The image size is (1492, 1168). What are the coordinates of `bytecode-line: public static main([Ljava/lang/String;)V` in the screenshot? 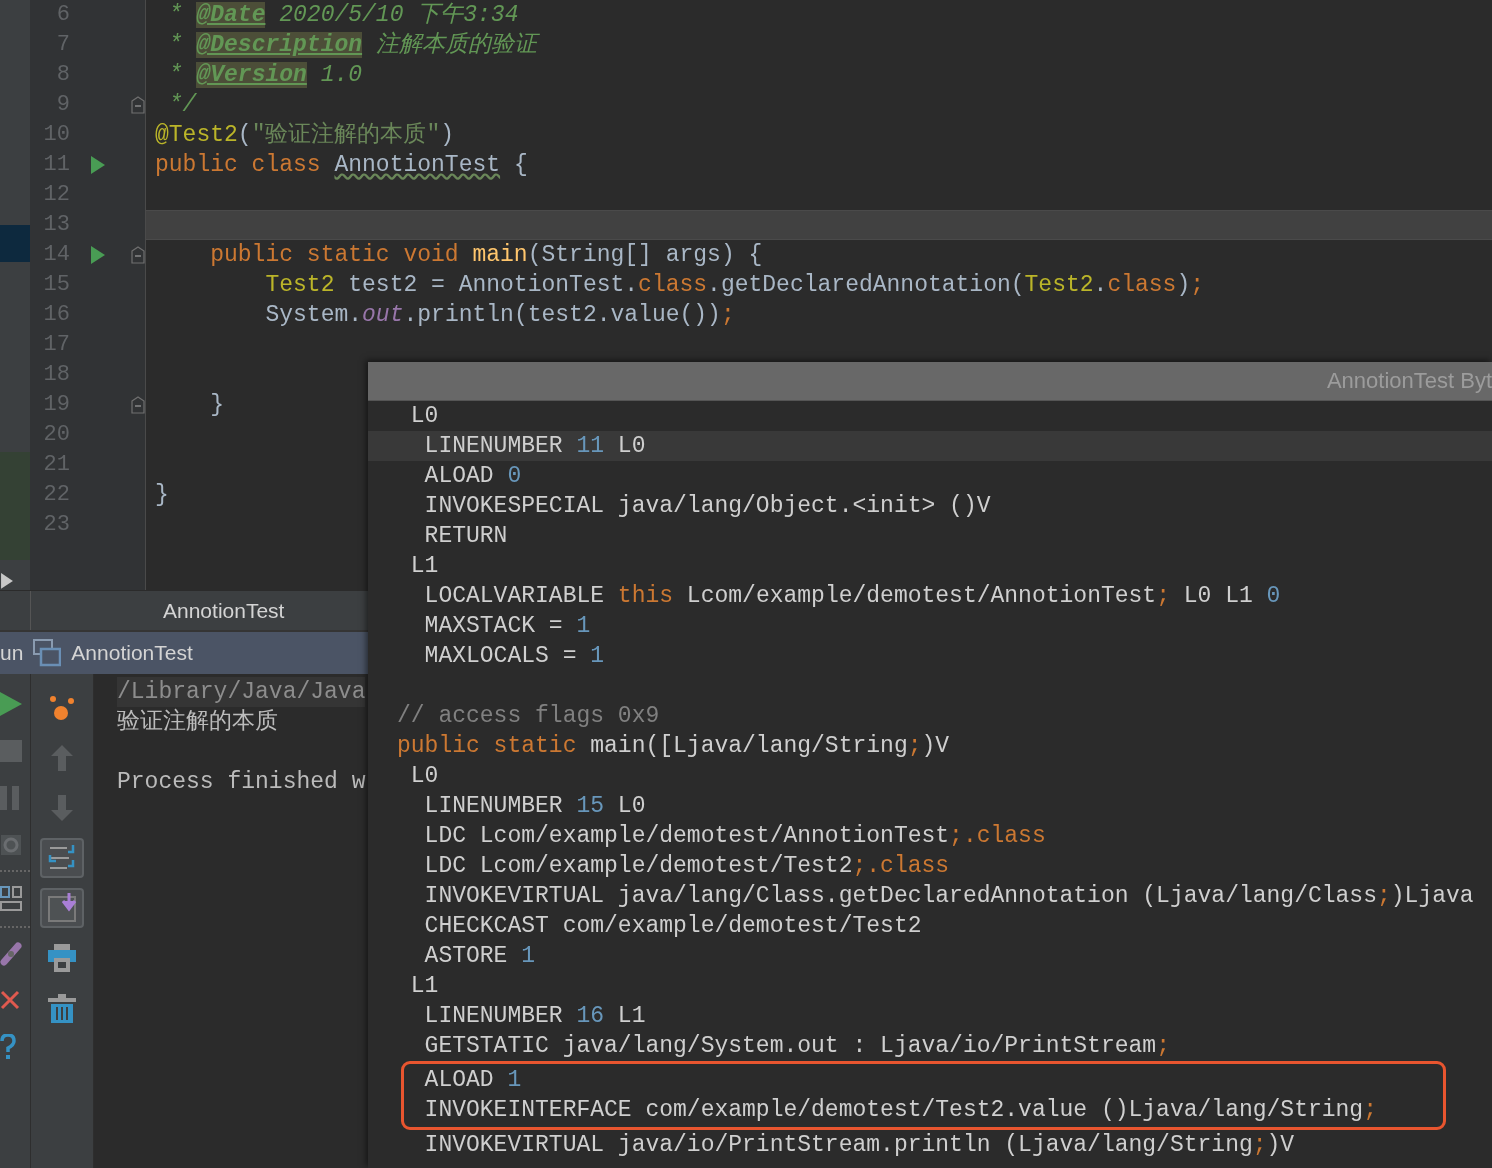 It's located at (673, 746).